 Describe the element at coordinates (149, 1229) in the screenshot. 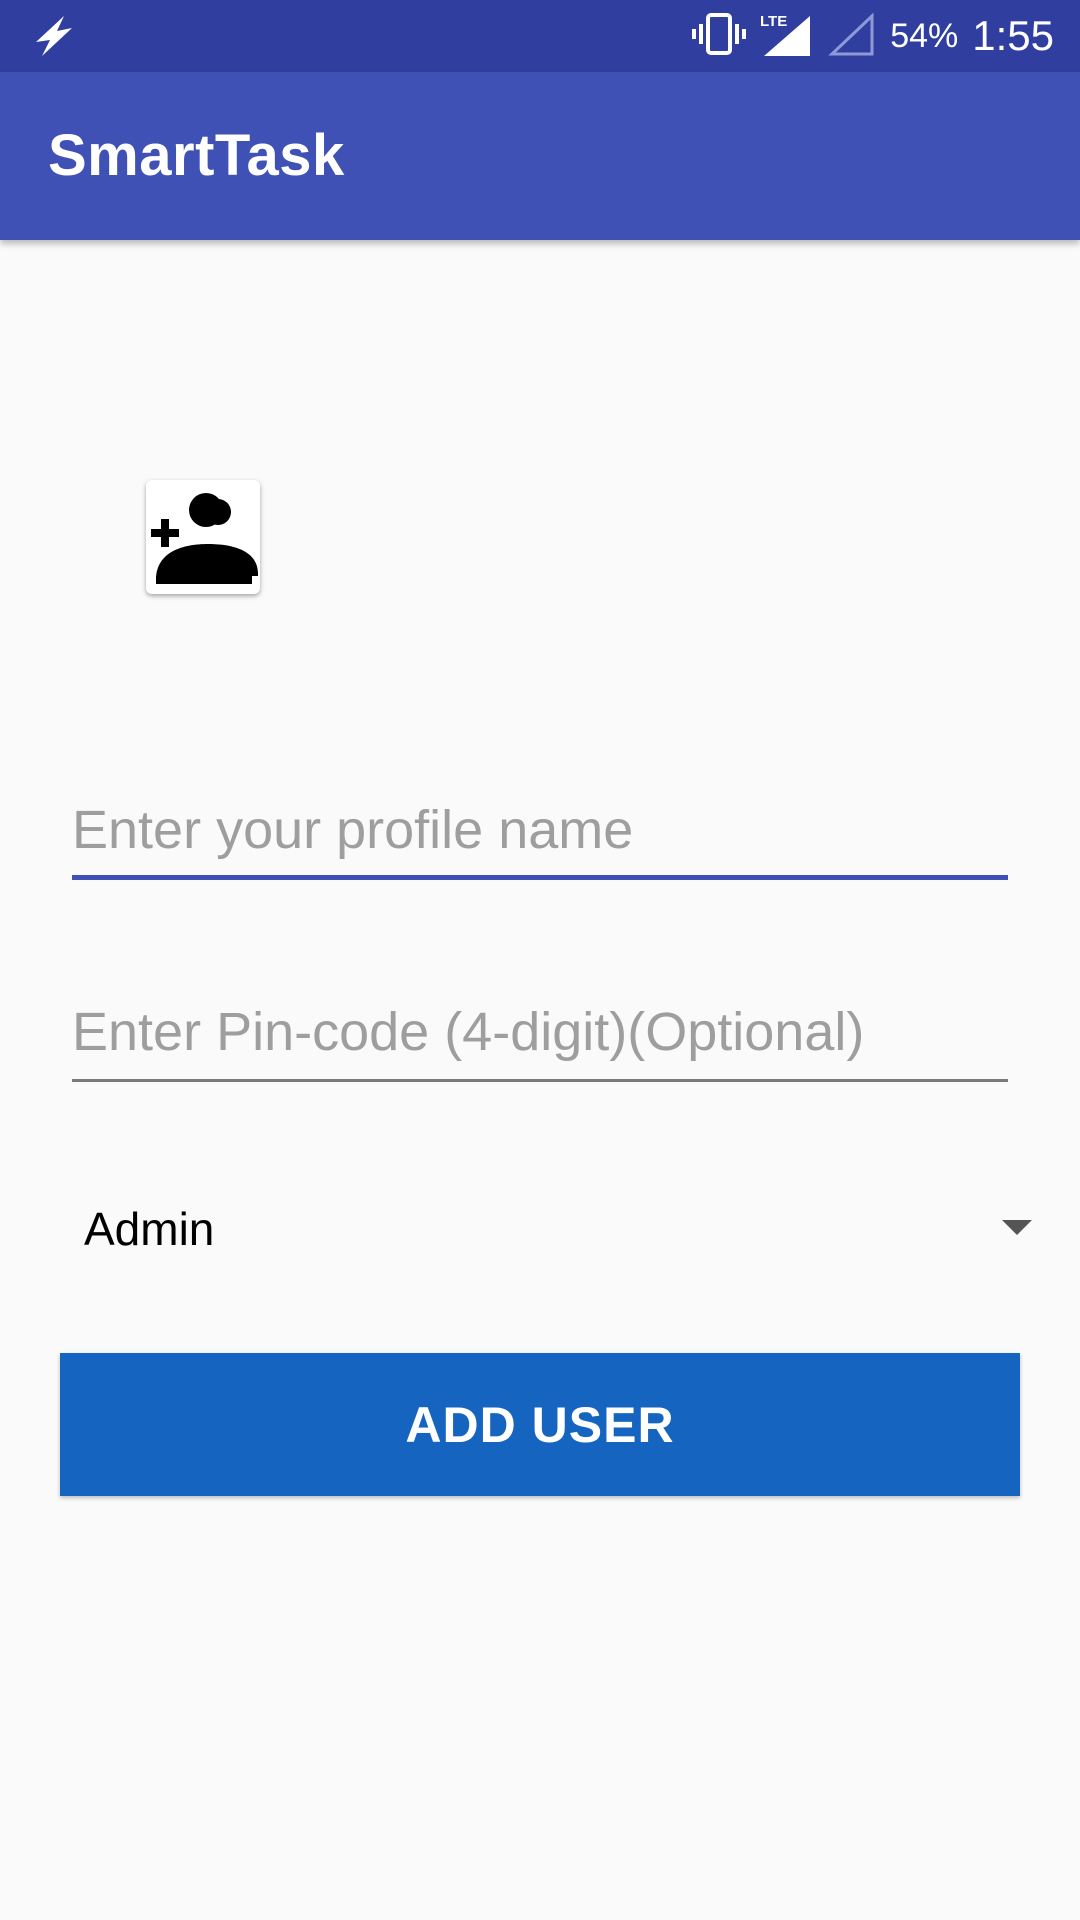

I see `role-selected-value: Admin` at that location.